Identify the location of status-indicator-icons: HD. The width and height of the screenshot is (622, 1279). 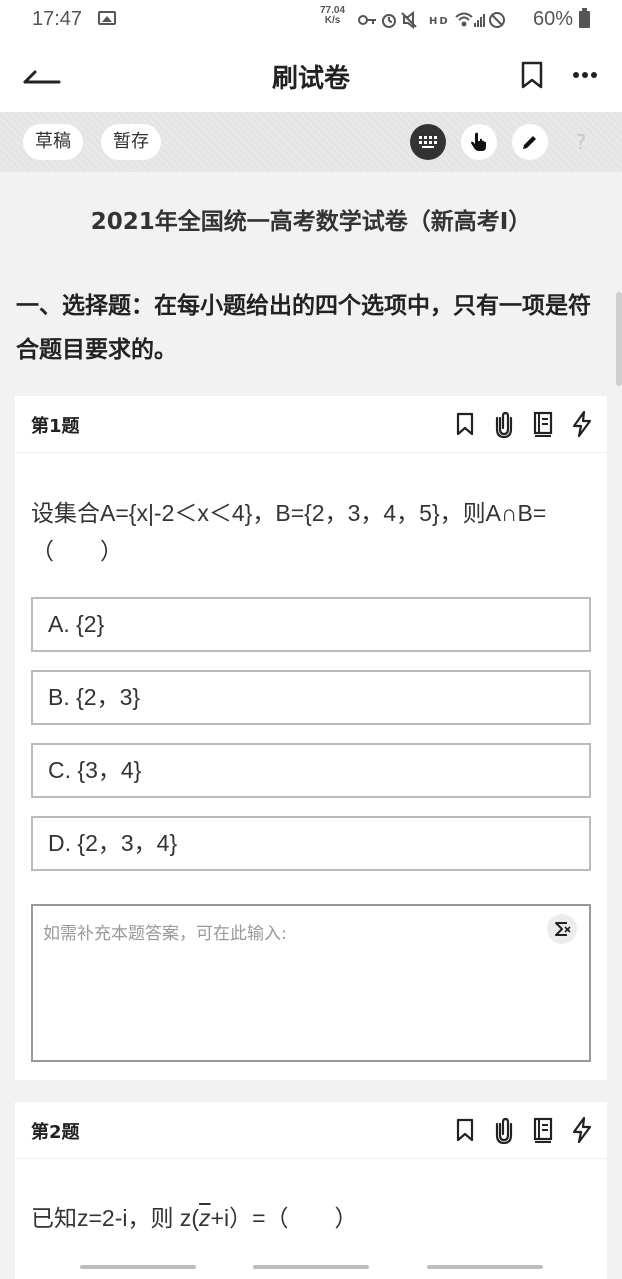
(431, 20).